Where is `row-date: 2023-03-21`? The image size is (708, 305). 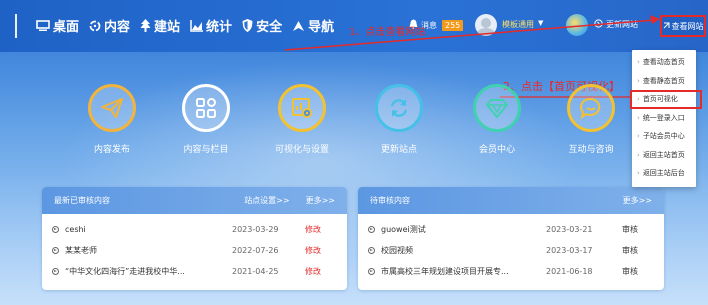
row-date: 2023-03-21 is located at coordinates (569, 229).